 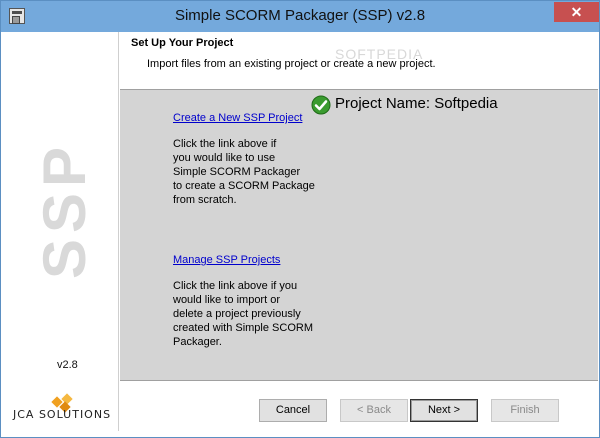 I want to click on manage-projects-link: Manage SSP Projects, so click(x=226, y=260).